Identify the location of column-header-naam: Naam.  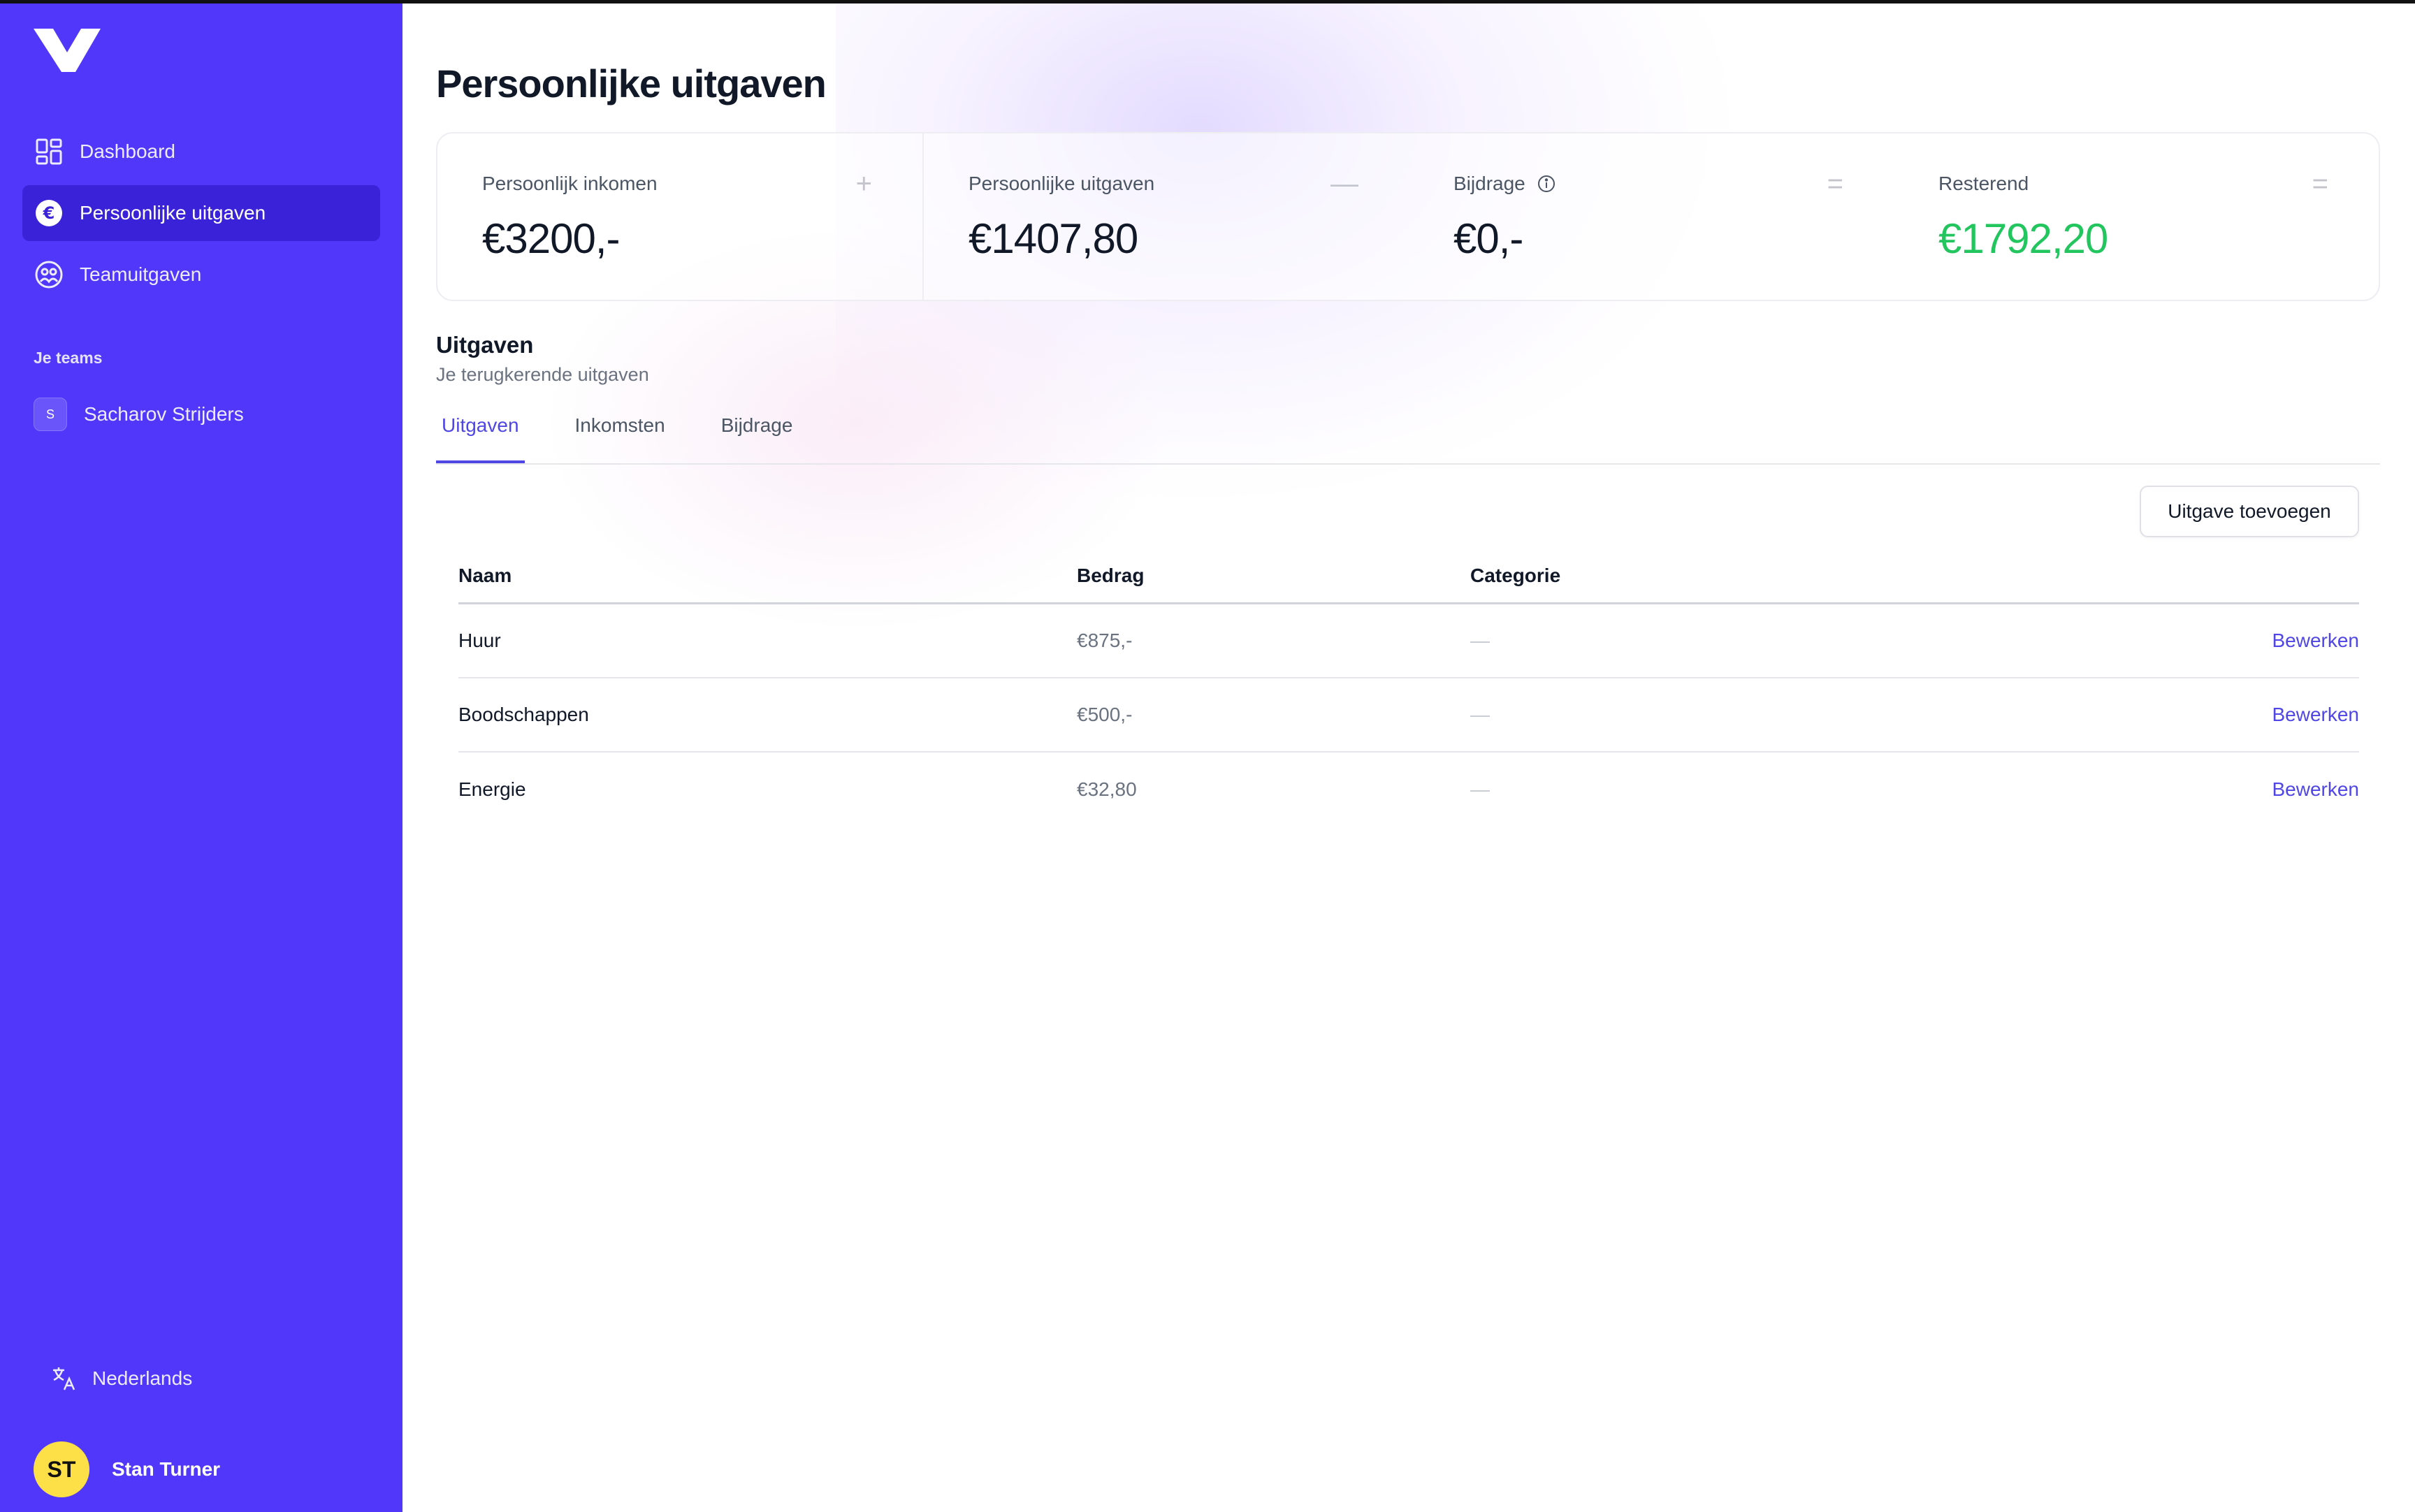
(485, 575).